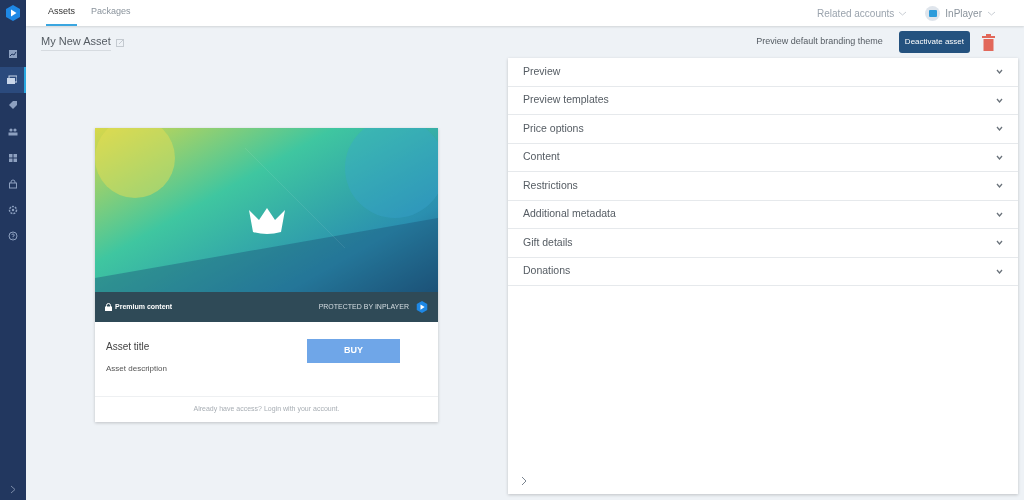 This screenshot has height=500, width=1024. Describe the element at coordinates (763, 100) in the screenshot. I see `accordion-header: Preview templates` at that location.